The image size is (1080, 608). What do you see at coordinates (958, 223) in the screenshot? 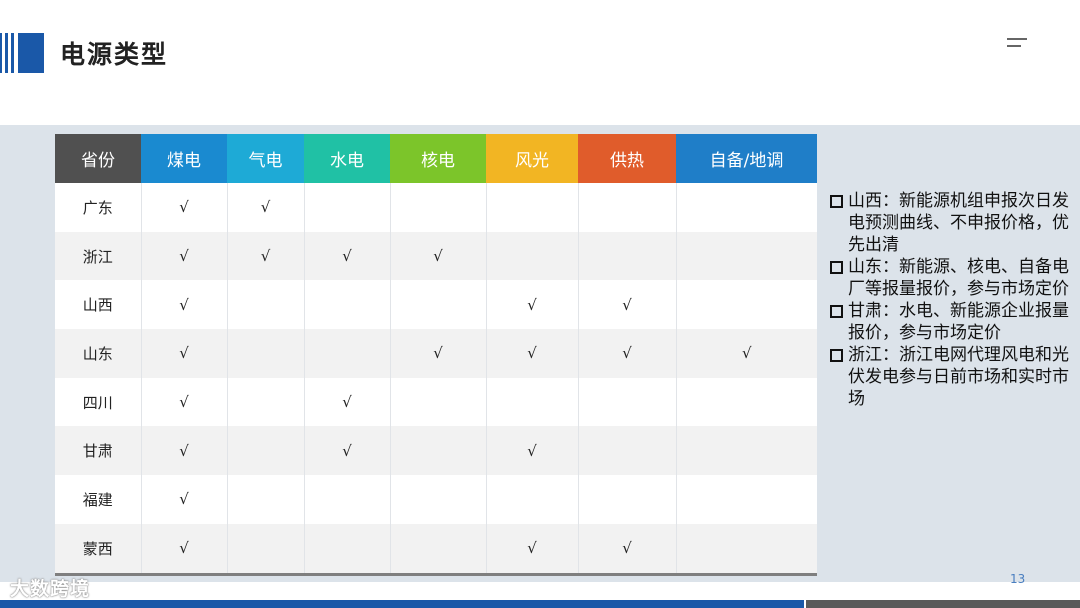
I see `note-text: 山西：新能源机组申报次日发电预测曲线、不申报价格，优先出清` at bounding box center [958, 223].